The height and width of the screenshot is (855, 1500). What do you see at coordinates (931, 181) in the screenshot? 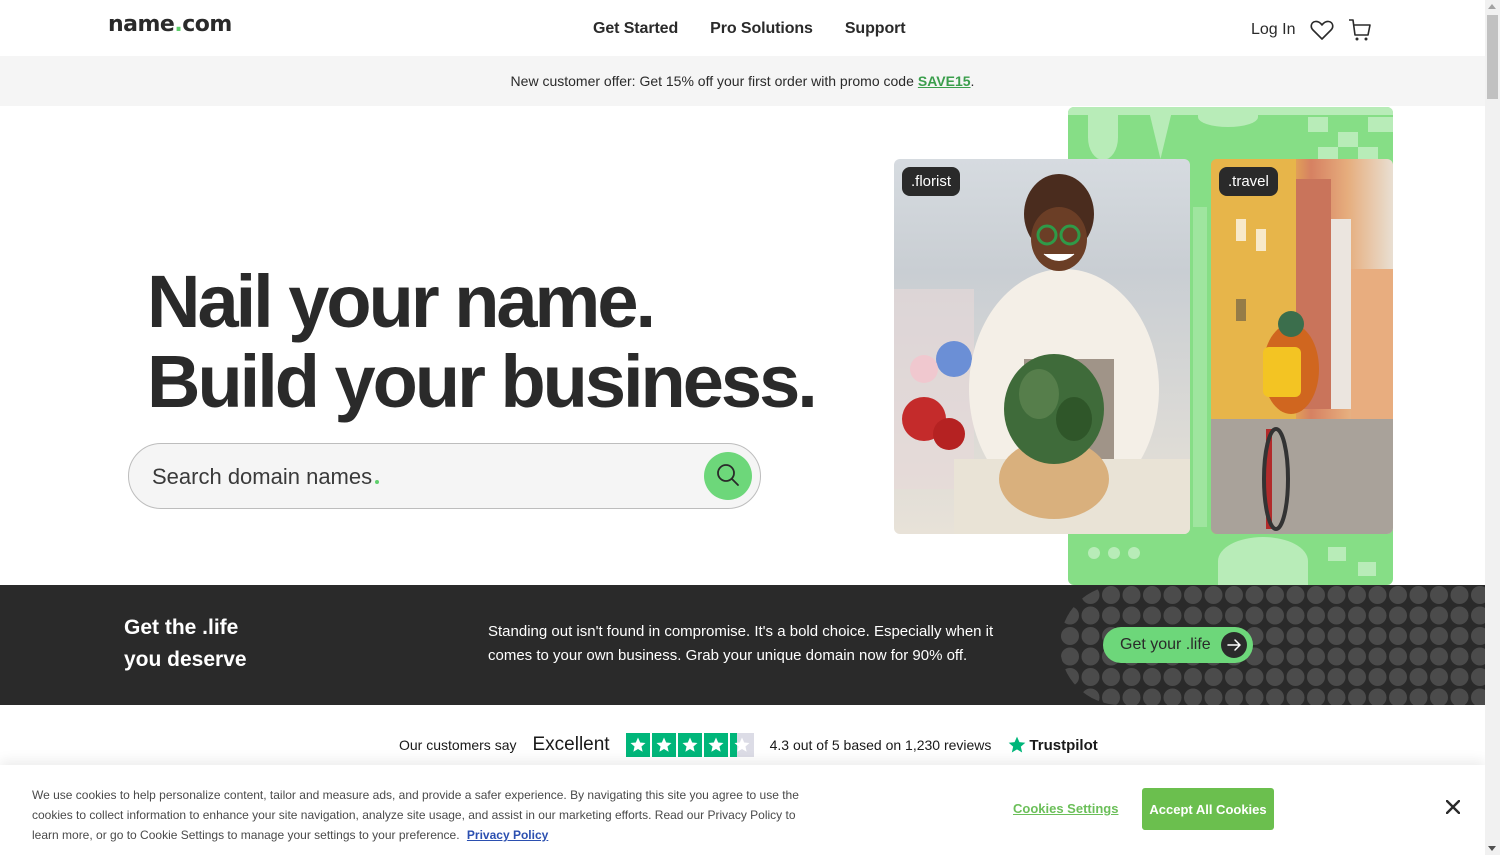
I see `tag-florist: .florist` at bounding box center [931, 181].